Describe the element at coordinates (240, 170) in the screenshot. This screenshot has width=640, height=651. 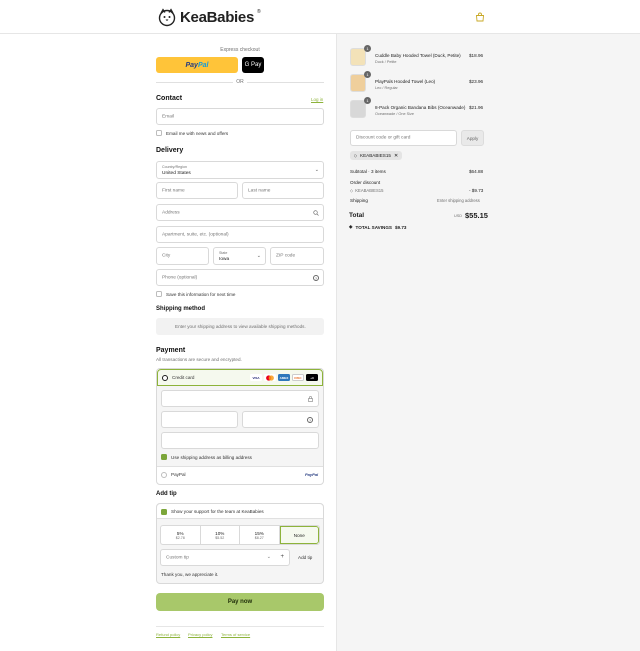
I see `country-select: Country/Region United States ⌄` at that location.